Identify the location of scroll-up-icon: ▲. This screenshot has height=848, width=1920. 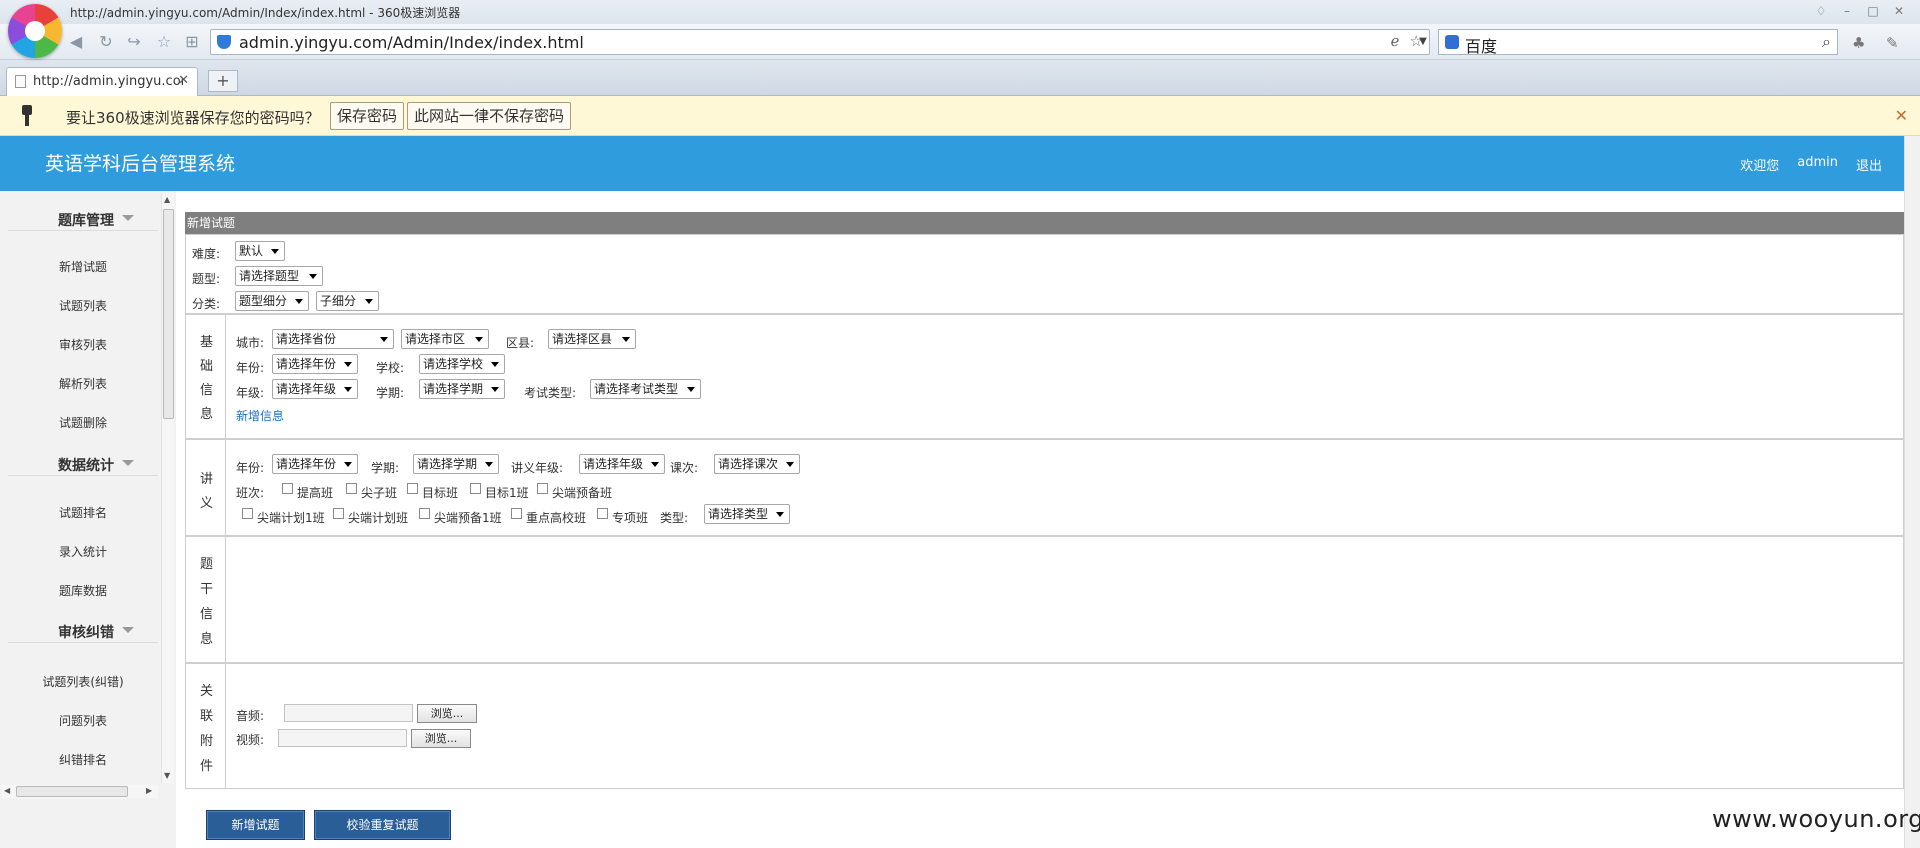
(167, 199).